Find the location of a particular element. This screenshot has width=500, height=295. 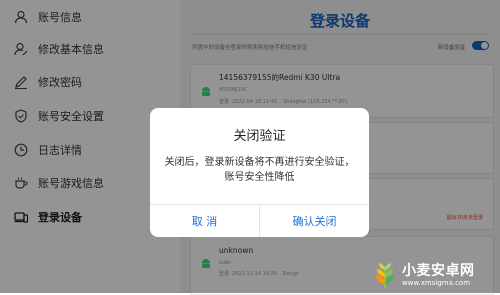

watermark-name: 小麦安卓网 is located at coordinates (438, 270).